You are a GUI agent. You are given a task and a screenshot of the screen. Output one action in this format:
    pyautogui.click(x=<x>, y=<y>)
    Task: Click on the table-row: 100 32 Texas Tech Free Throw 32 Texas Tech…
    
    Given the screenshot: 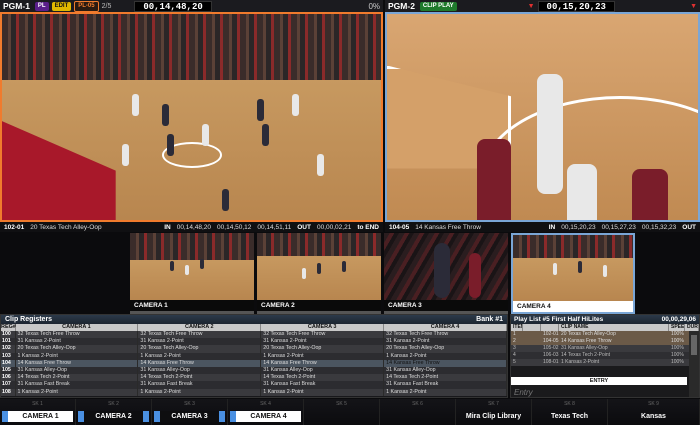 What is the action you would take?
    pyautogui.click(x=254, y=335)
    